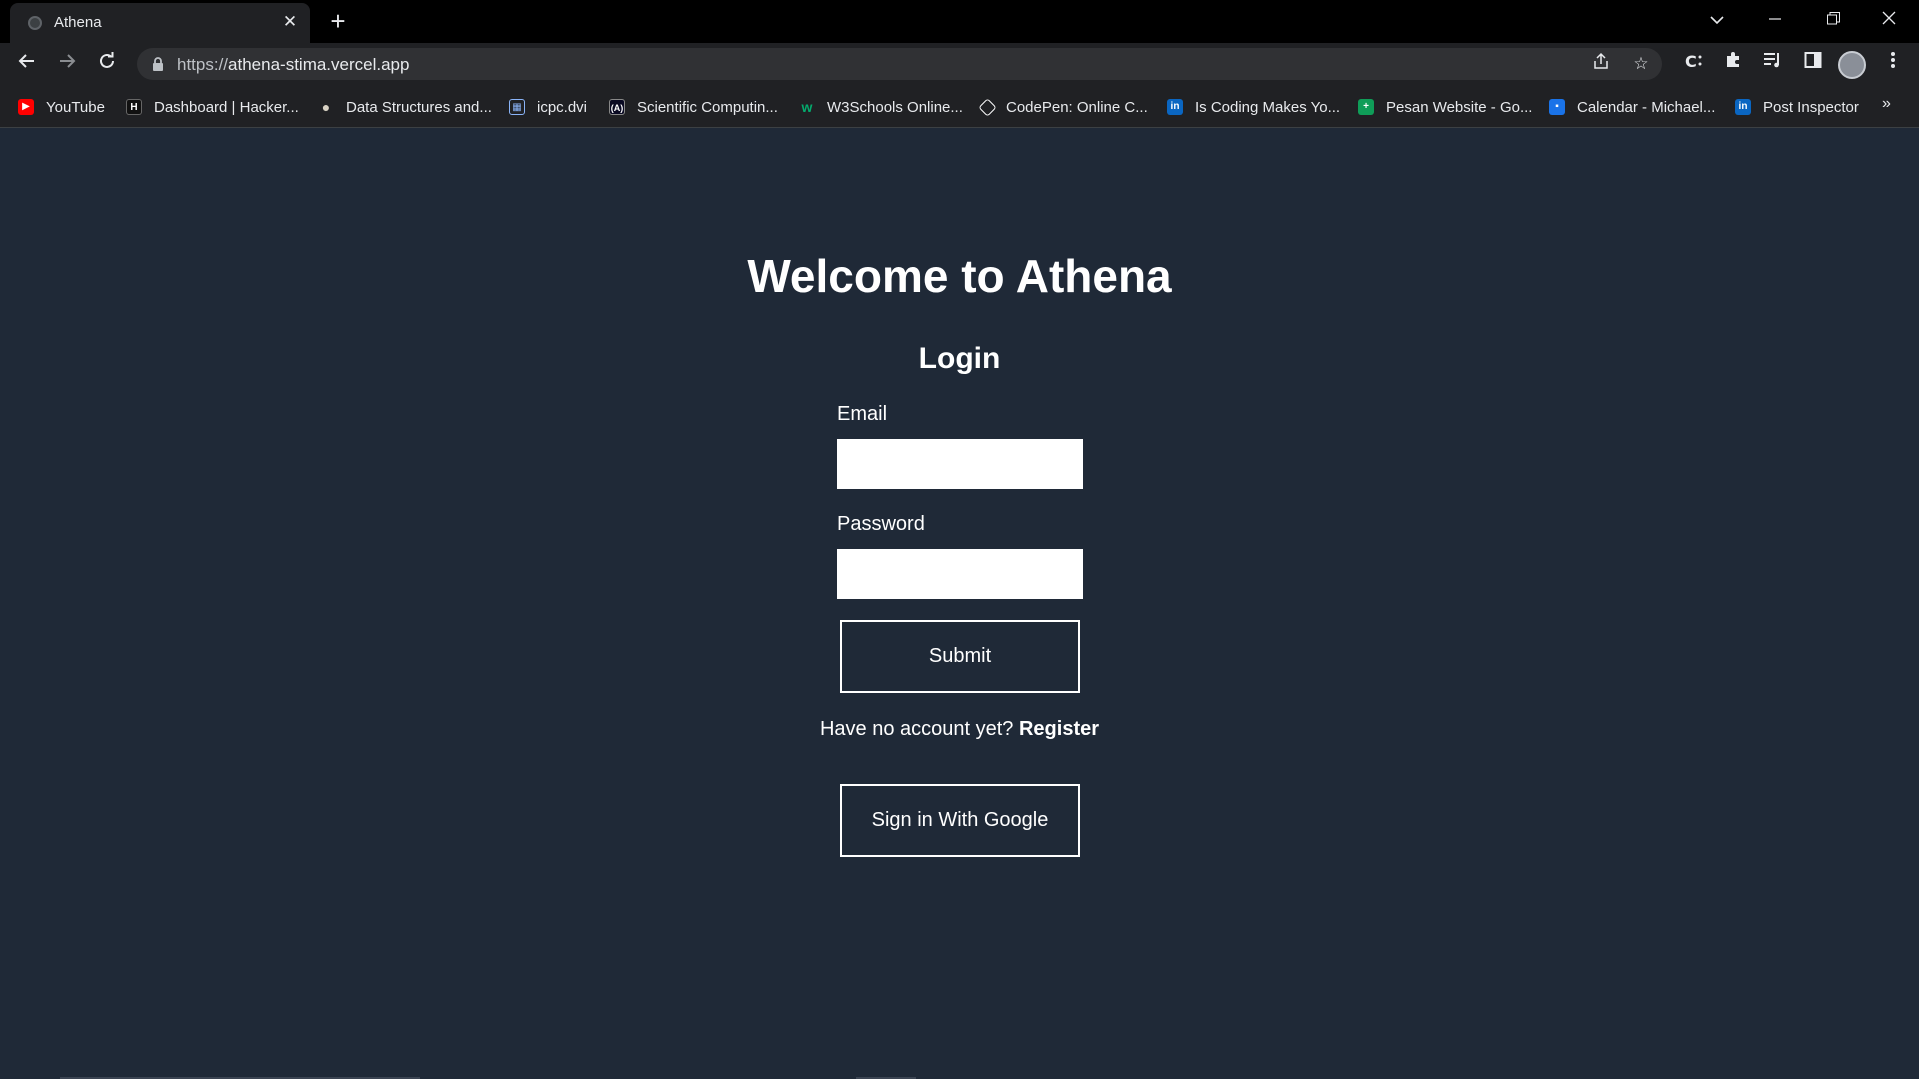 This screenshot has width=1919, height=1079. I want to click on login-heading: Login, so click(959, 358).